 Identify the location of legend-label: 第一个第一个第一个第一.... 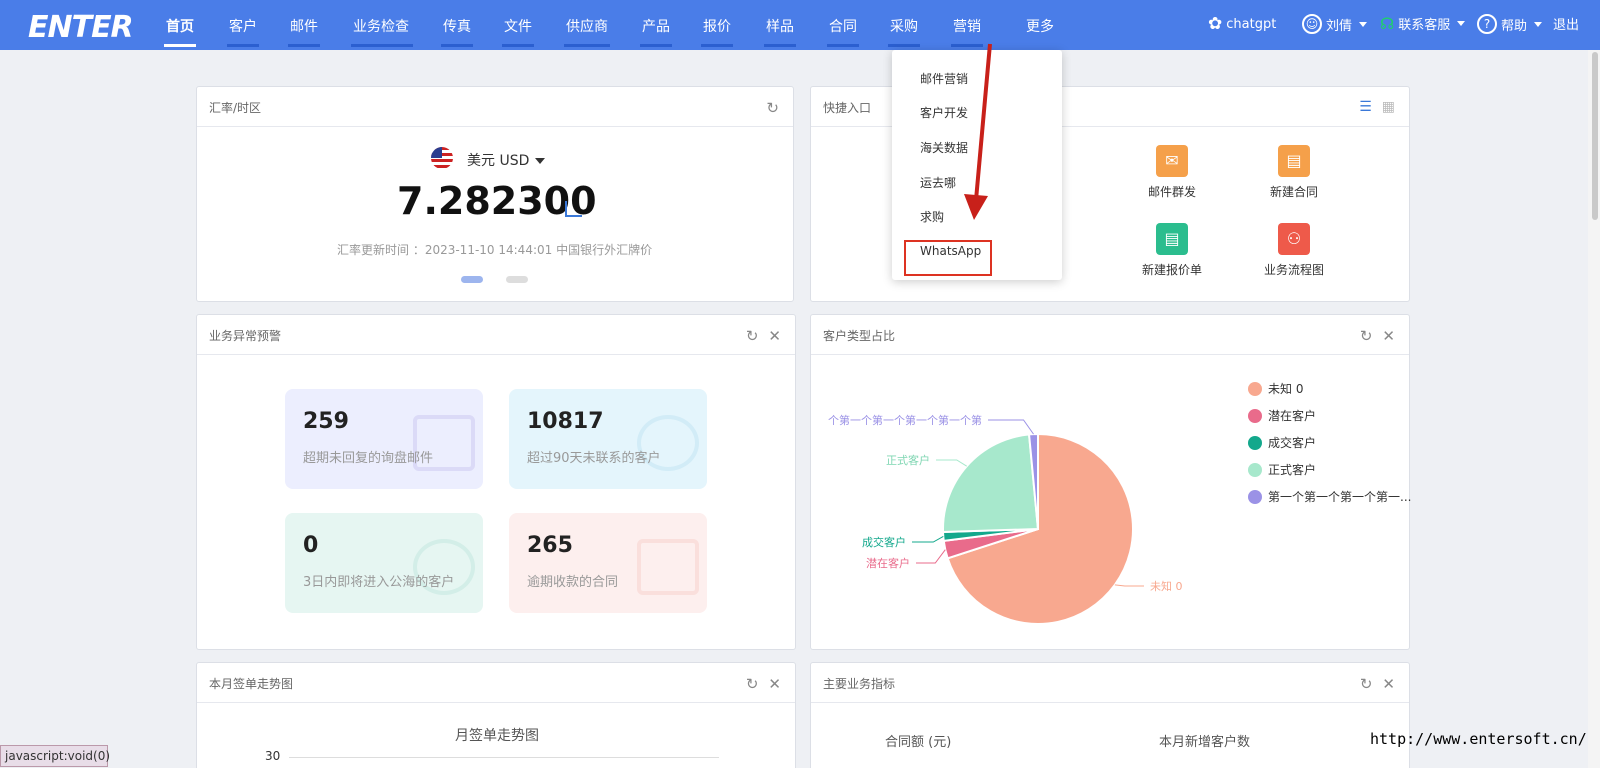
(1340, 497).